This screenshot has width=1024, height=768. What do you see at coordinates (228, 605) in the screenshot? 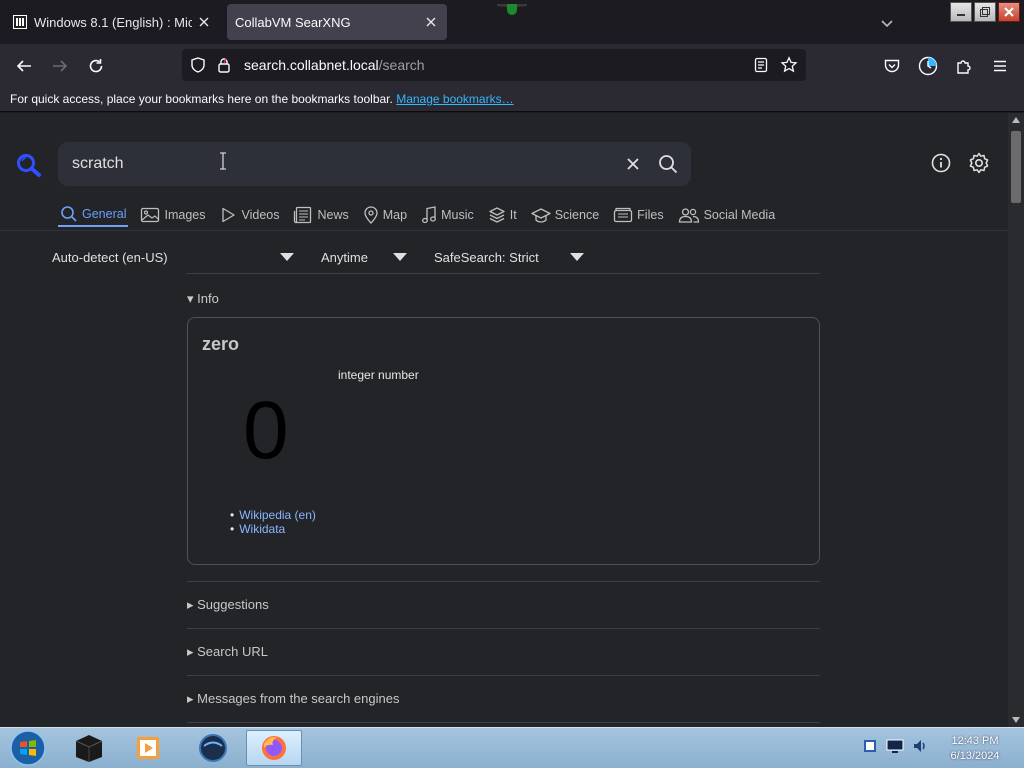
I see `suggestions-toggle: ▸ Suggestions` at bounding box center [228, 605].